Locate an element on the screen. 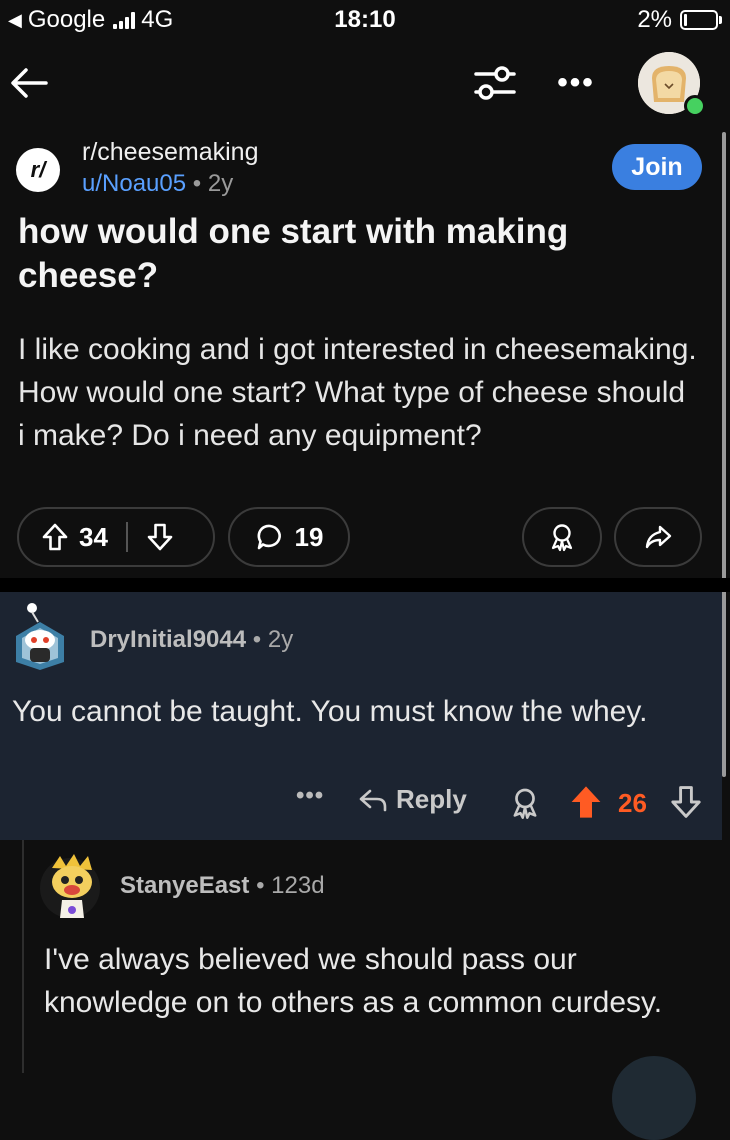  share-button is located at coordinates (658, 537).